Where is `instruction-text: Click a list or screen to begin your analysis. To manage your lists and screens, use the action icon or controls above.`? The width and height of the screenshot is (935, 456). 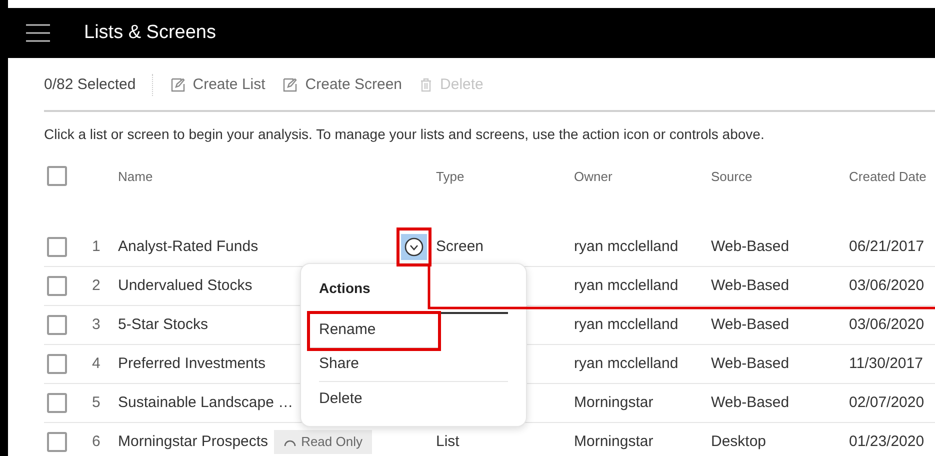
instruction-text: Click a list or screen to begin your analysis. To manage your lists and screens, use the action icon or controls above. is located at coordinates (405, 134).